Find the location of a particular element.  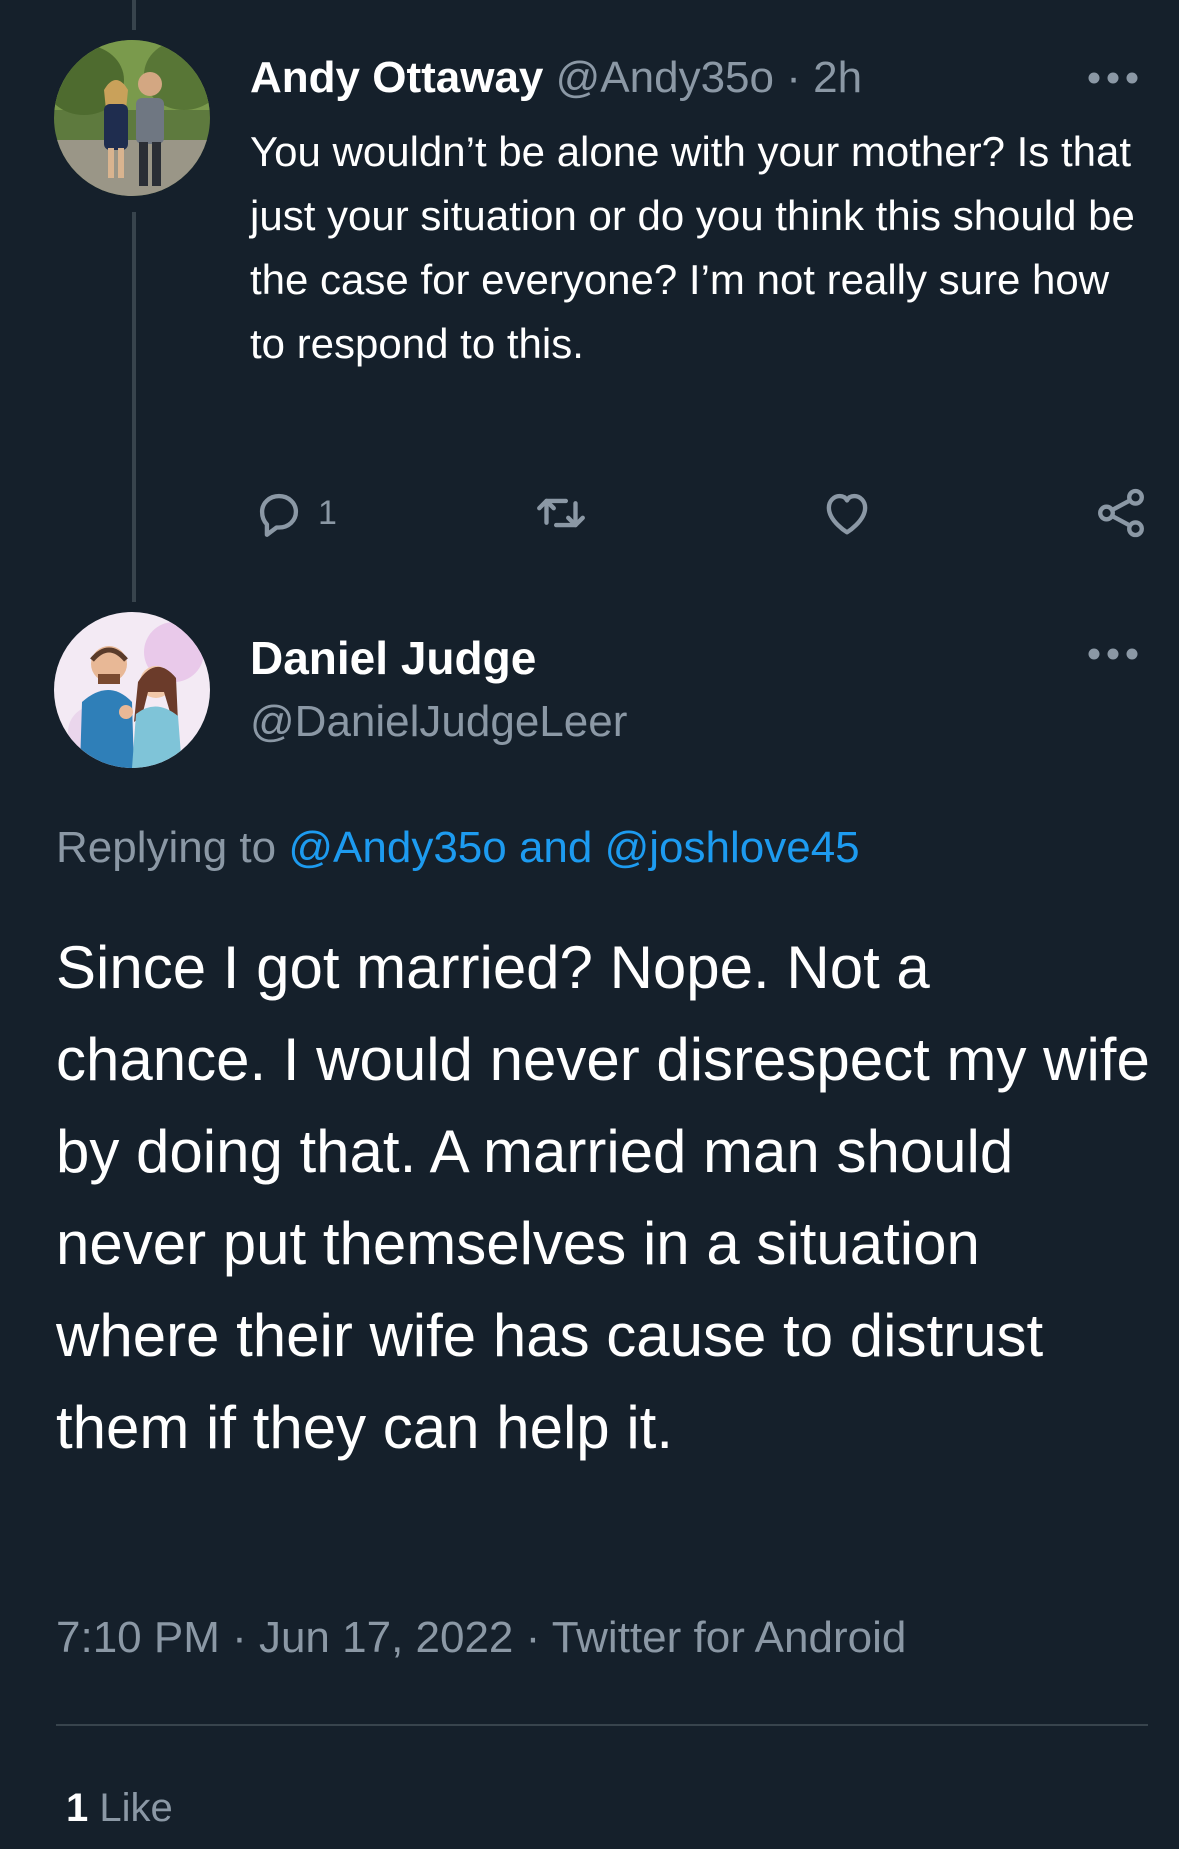

divider is located at coordinates (602, 1725).